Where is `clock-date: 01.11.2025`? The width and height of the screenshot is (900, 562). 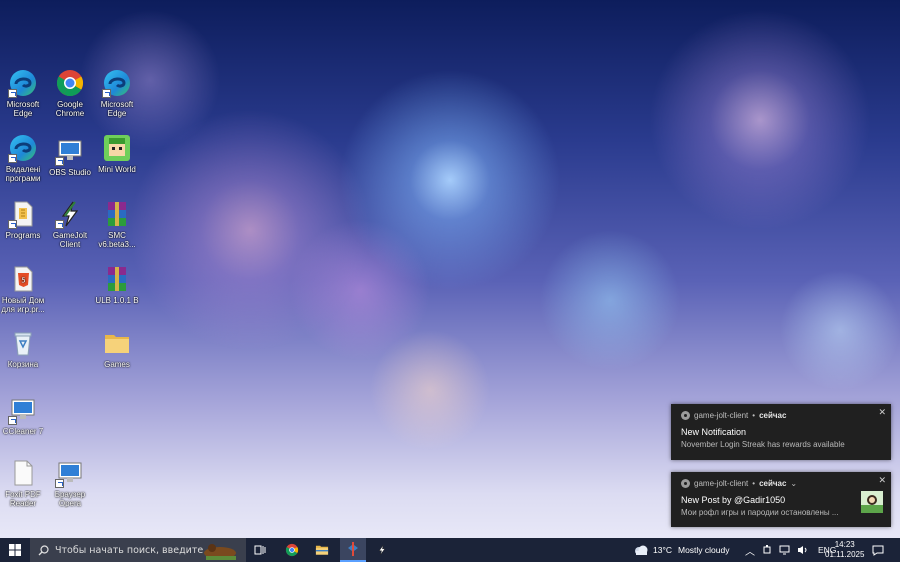 clock-date: 01.11.2025 is located at coordinates (845, 554).